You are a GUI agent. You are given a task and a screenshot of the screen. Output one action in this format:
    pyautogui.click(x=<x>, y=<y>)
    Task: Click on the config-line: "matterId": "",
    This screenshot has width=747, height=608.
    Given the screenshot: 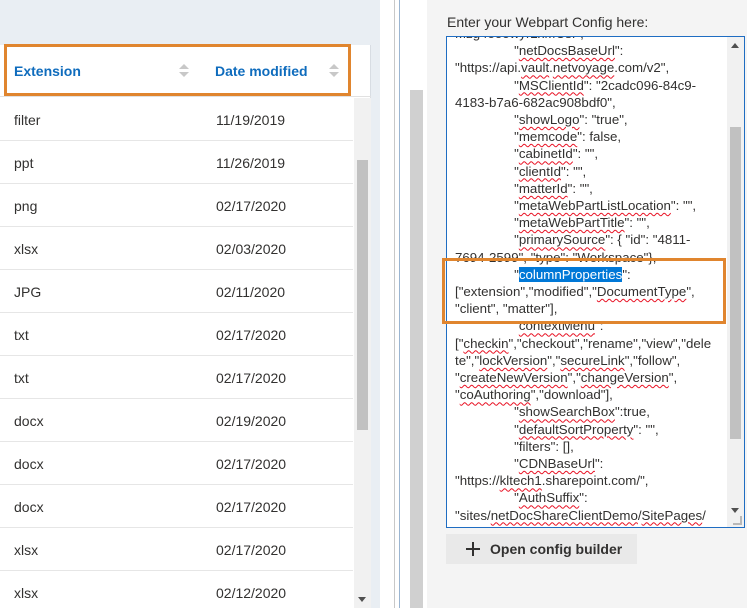 What is the action you would take?
    pyautogui.click(x=524, y=188)
    